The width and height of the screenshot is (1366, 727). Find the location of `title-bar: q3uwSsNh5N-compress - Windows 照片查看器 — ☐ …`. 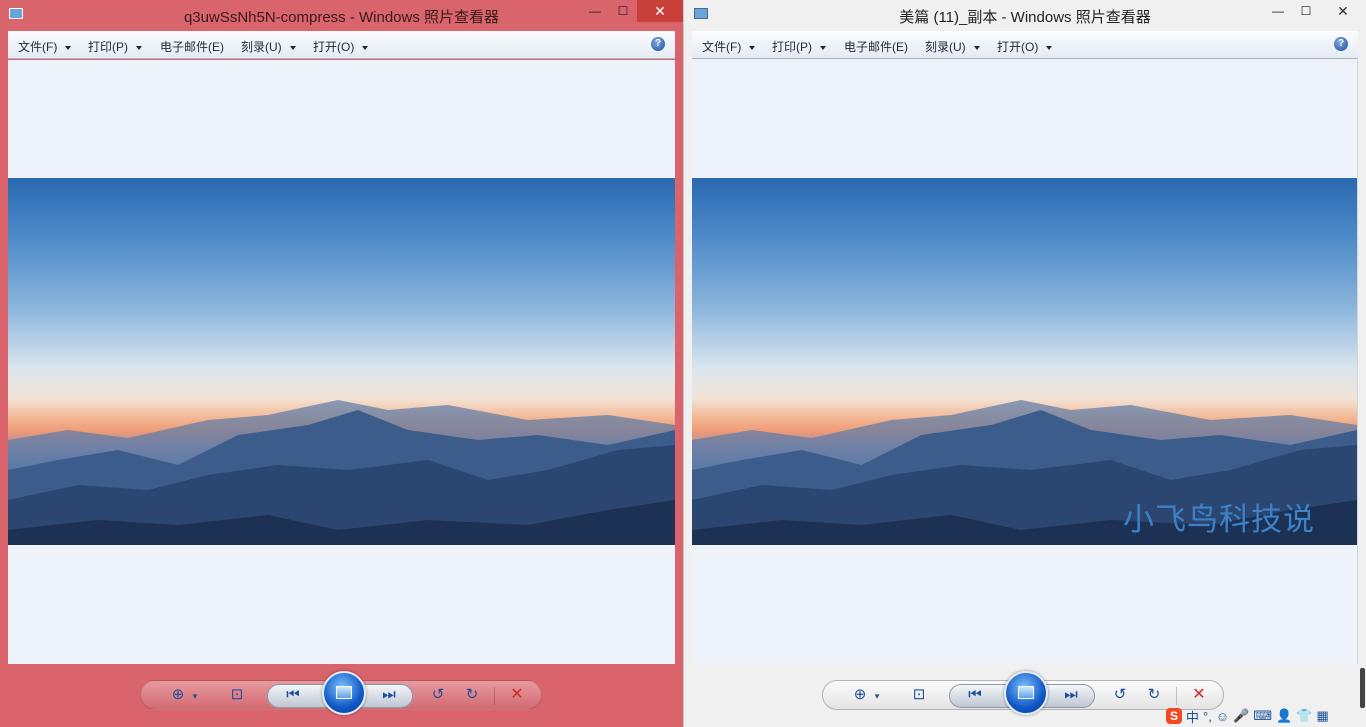

title-bar: q3uwSsNh5N-compress - Windows 照片查看器 — ☐ … is located at coordinates (341, 15).